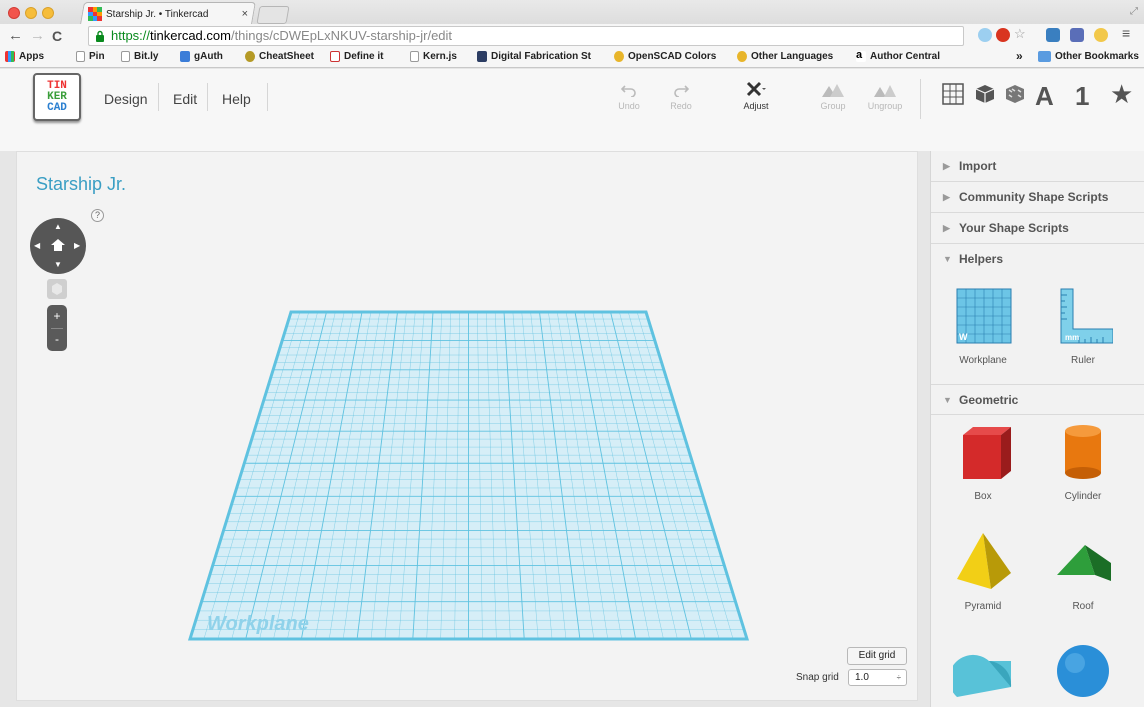 The width and height of the screenshot is (1144, 707). I want to click on menu-help: Help, so click(236, 99).